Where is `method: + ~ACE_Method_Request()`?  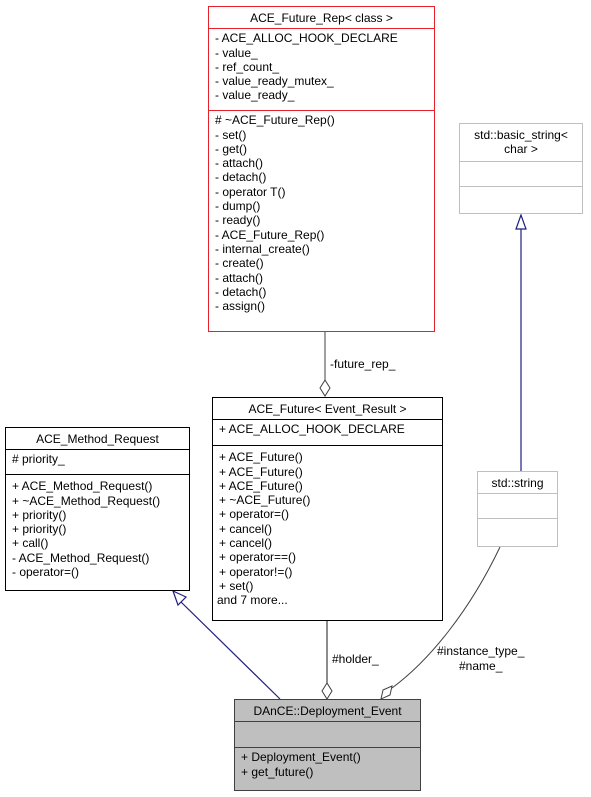
method: + ~ACE_Method_Request() is located at coordinates (86, 500).